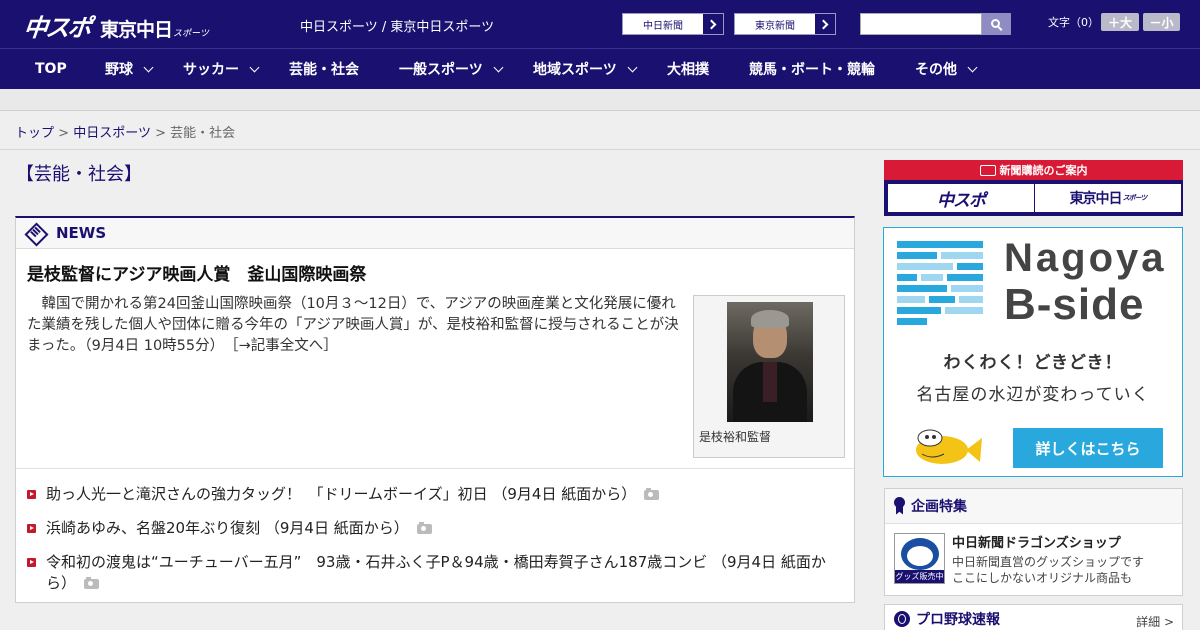  Describe the element at coordinates (397, 25) in the screenshot. I see `site-name-link: 中日スポーツ / 東京中日スポーツ` at that location.